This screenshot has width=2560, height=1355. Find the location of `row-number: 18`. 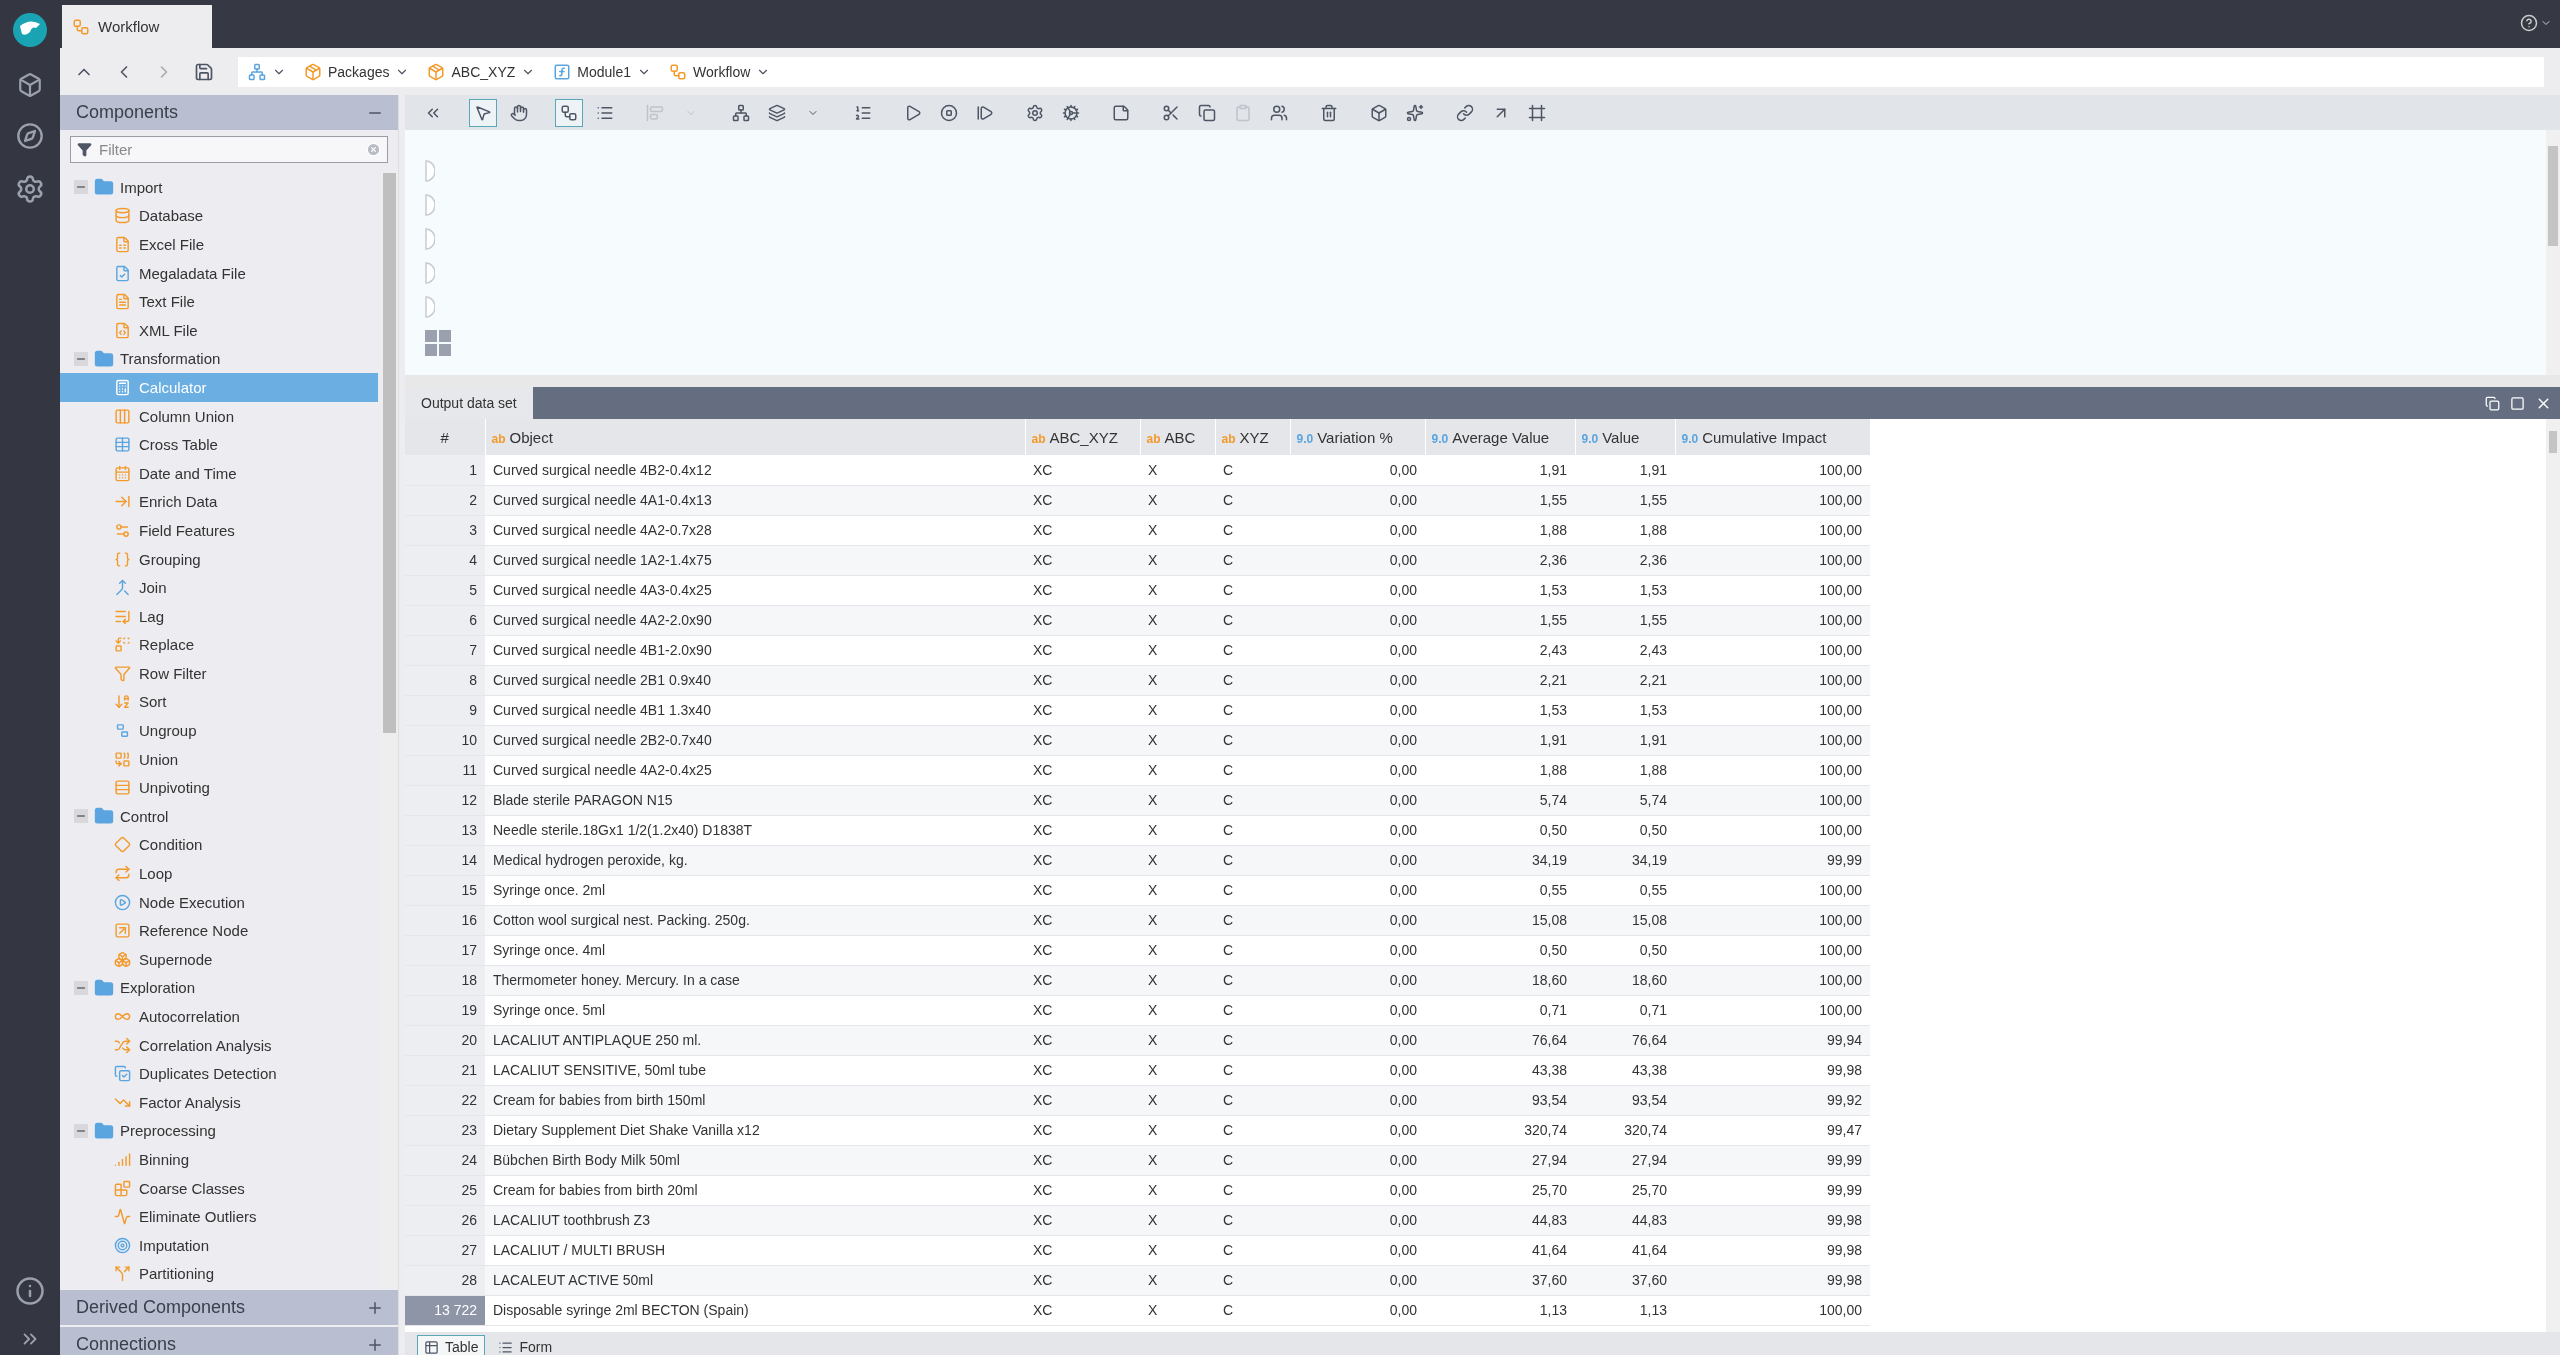

row-number: 18 is located at coordinates (445, 980).